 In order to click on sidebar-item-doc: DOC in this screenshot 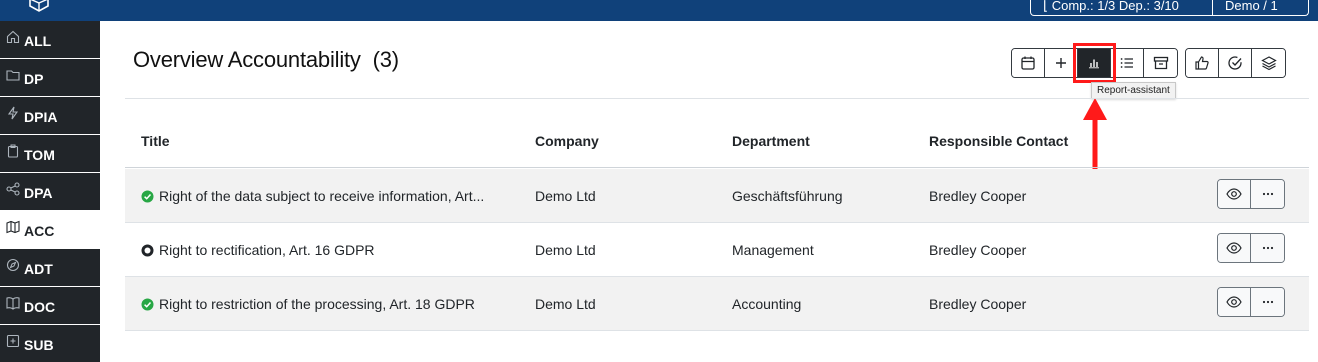, I will do `click(50, 305)`.